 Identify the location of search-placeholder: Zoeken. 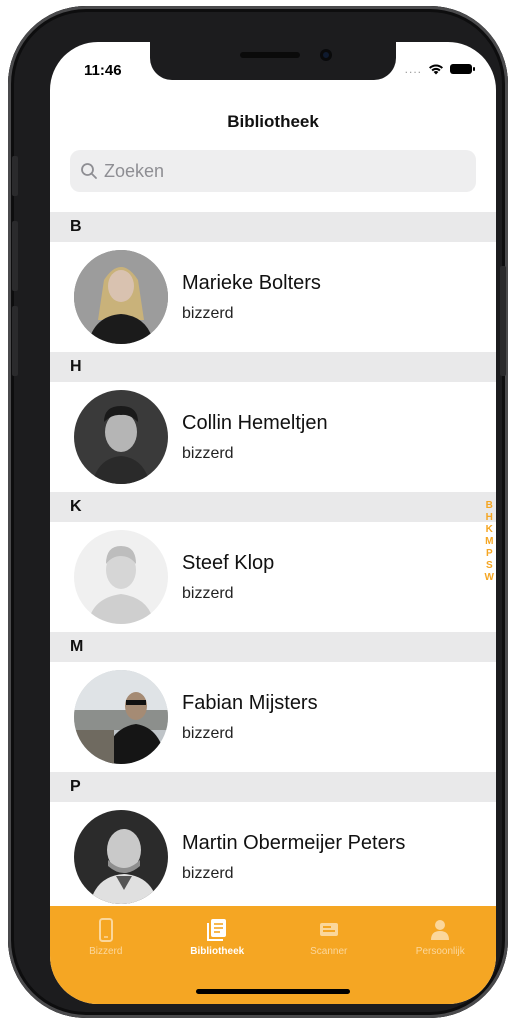
(134, 170).